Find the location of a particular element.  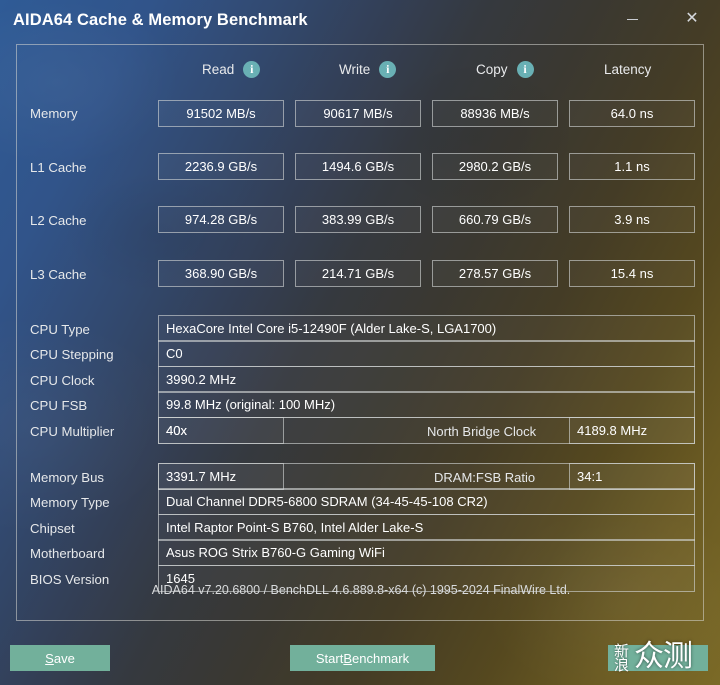

memory-latency-value: 64.0 ns is located at coordinates (632, 113).